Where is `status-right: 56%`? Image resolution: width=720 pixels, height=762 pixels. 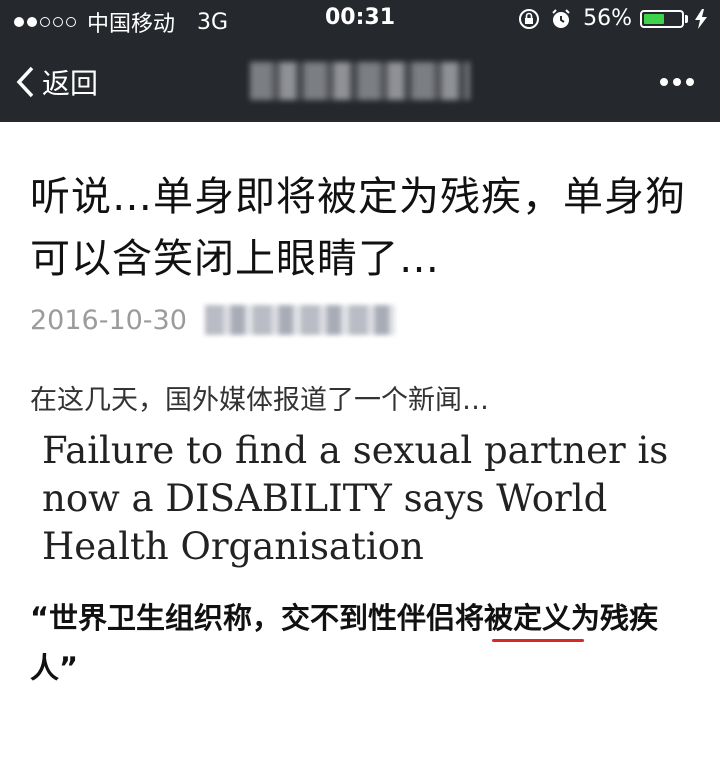
status-right: 56% is located at coordinates (612, 18).